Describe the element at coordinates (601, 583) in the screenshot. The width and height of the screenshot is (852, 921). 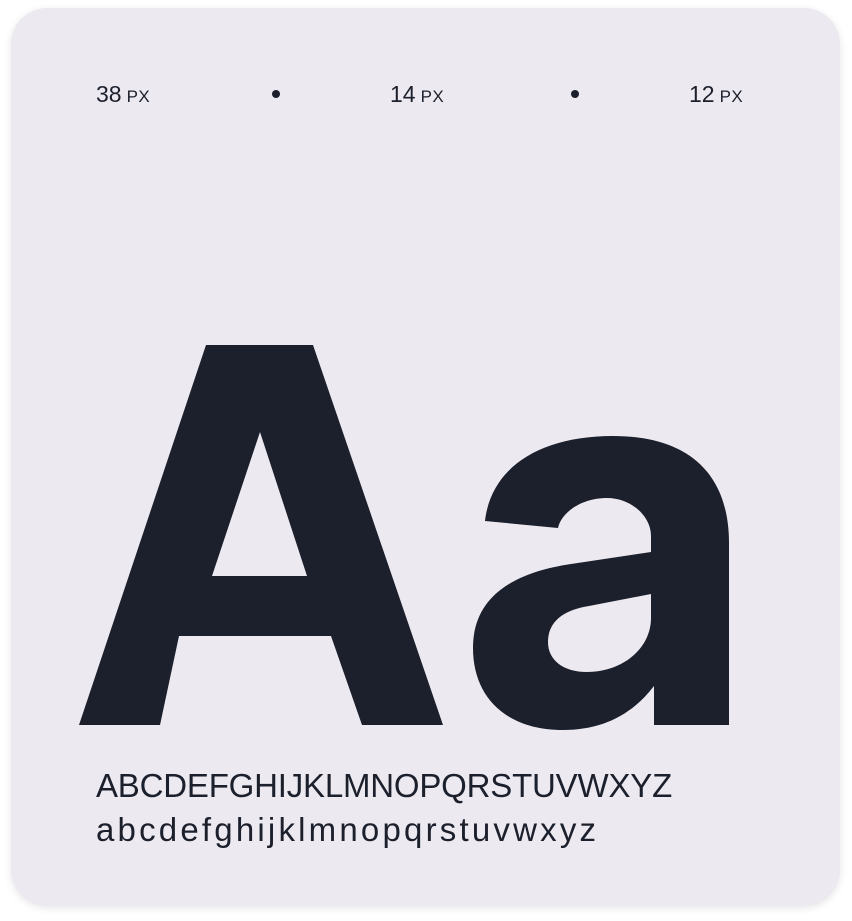
I see `glyph-lowercase-a` at that location.